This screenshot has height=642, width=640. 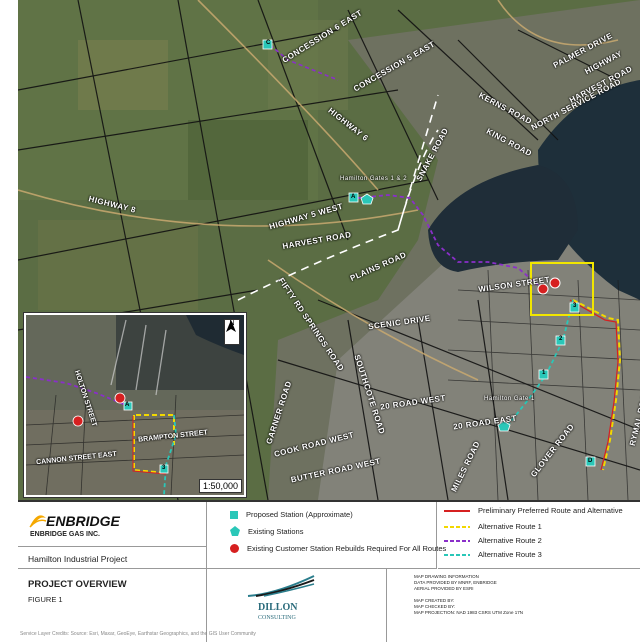 What do you see at coordinates (231, 326) in the screenshot?
I see `north-arrow-icon` at bounding box center [231, 326].